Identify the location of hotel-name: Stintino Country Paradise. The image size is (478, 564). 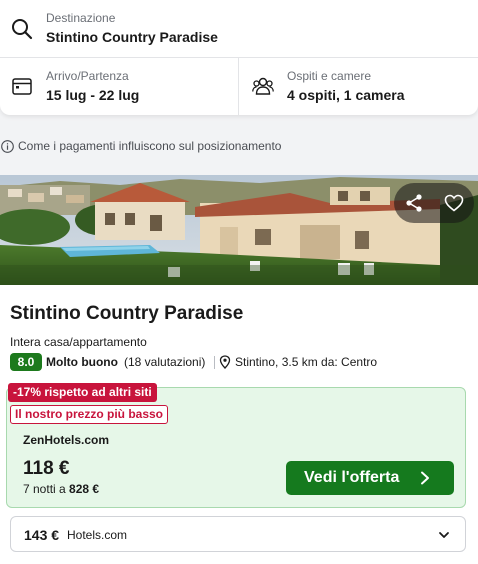
(126, 314).